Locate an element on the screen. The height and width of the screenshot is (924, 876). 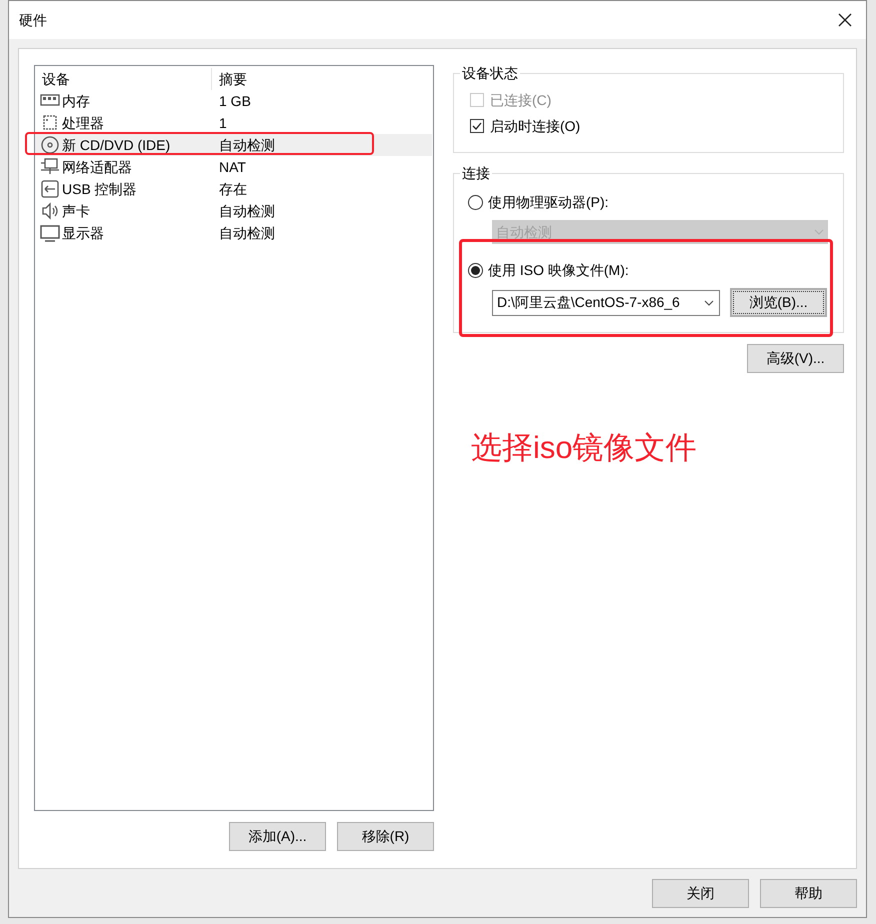
usb-icon is located at coordinates (50, 189).